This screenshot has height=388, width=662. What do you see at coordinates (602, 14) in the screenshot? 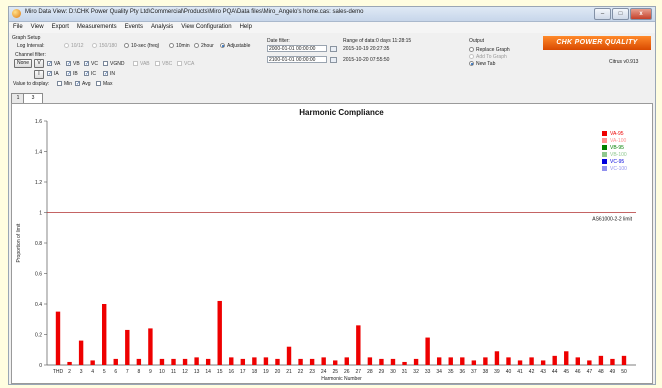
I see `minimize-button: –` at bounding box center [602, 14].